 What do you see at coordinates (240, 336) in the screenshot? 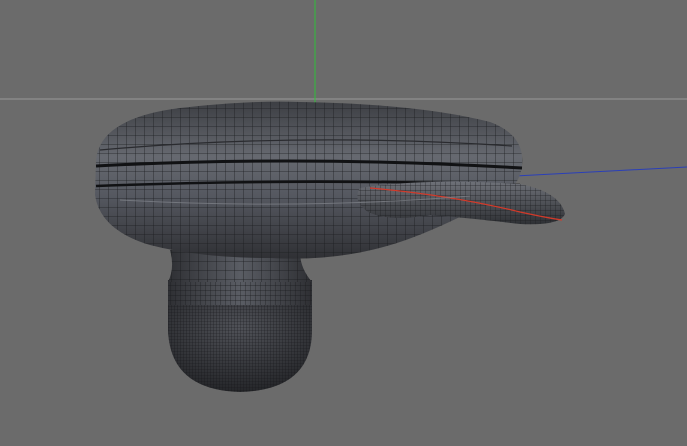
I see `ear-tip-mesh` at bounding box center [240, 336].